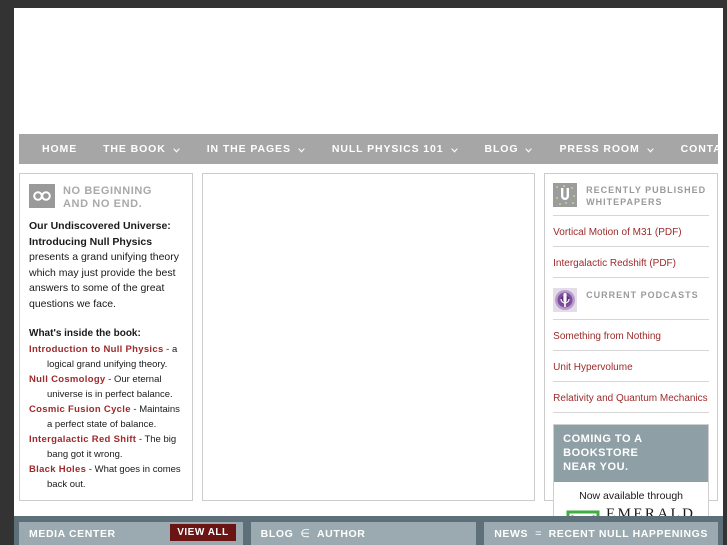 The width and height of the screenshot is (727, 545). What do you see at coordinates (85, 333) in the screenshot?
I see `inside-book-heading: What's inside the book:` at bounding box center [85, 333].